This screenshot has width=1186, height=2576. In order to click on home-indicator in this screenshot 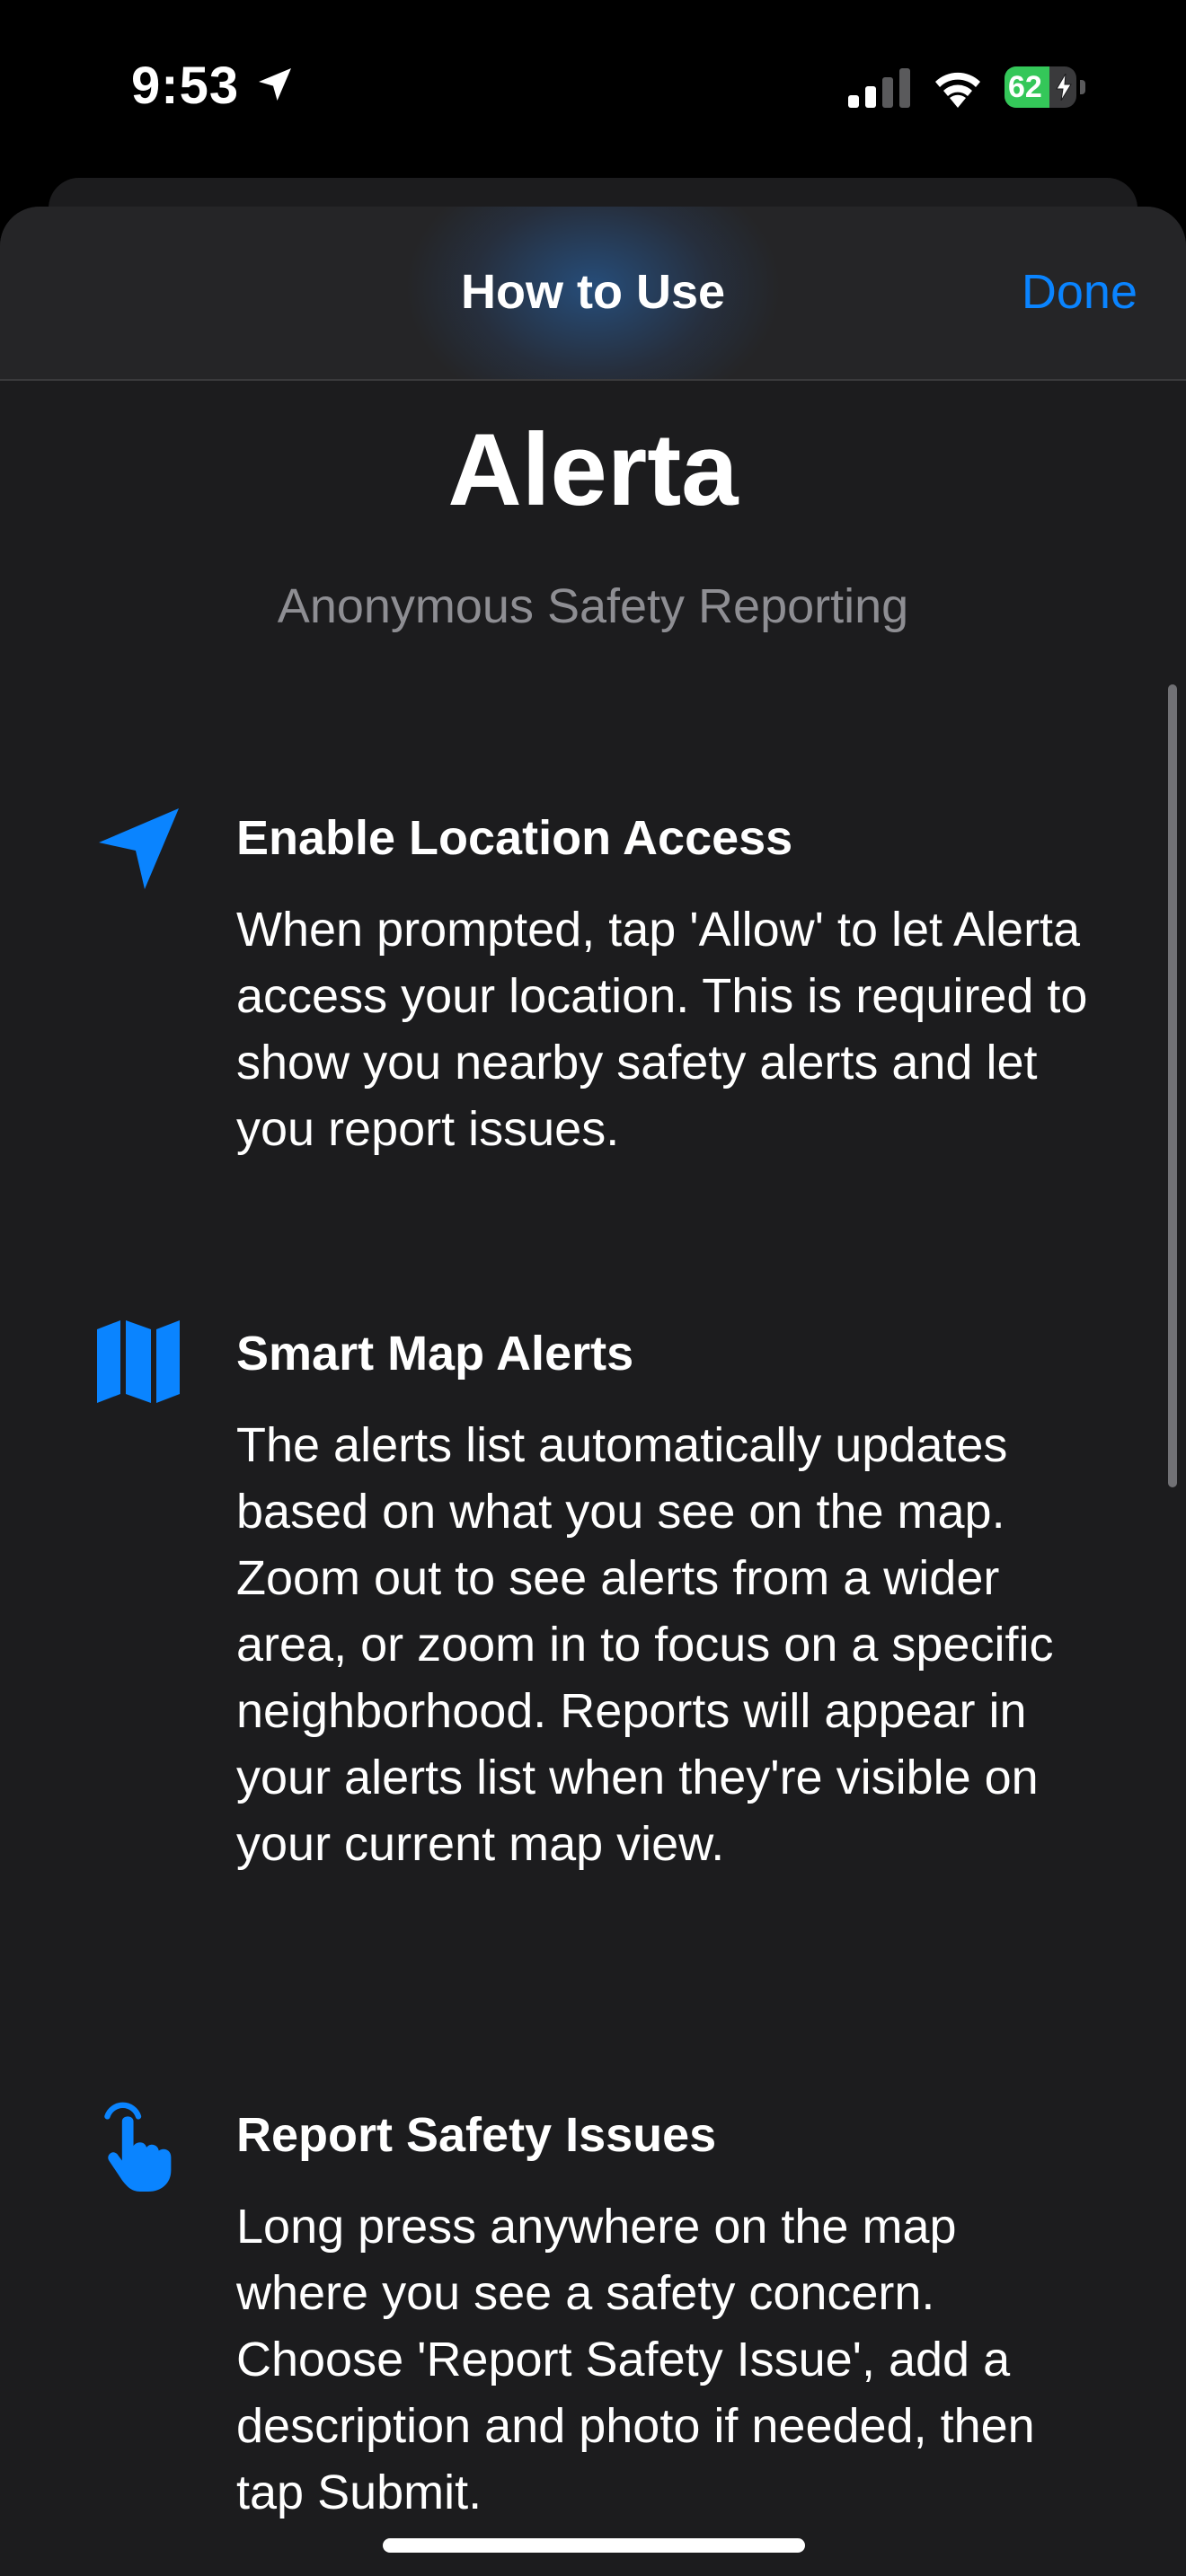, I will do `click(594, 2545)`.